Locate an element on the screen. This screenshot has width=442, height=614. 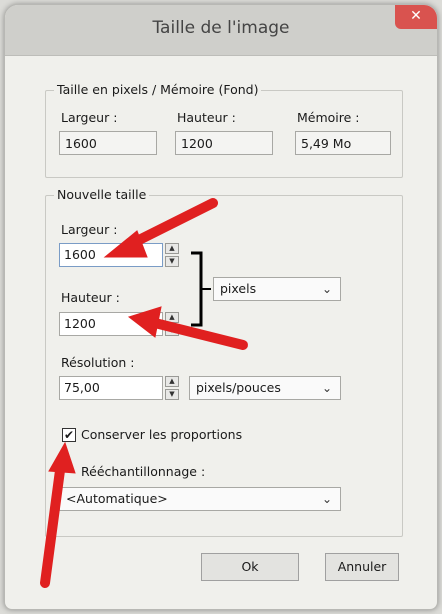
unit-select: pixels ⌄ is located at coordinates (277, 289).